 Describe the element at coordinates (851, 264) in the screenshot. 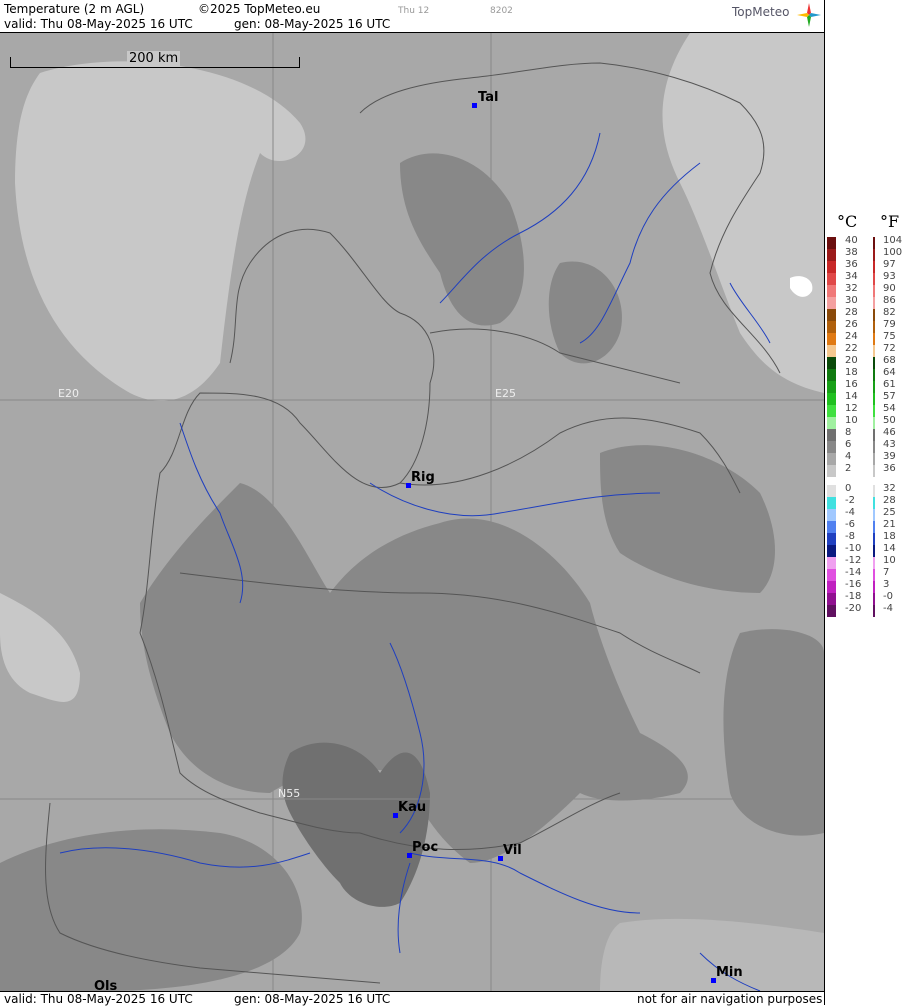

I see `legend-celsius-value: 36` at that location.